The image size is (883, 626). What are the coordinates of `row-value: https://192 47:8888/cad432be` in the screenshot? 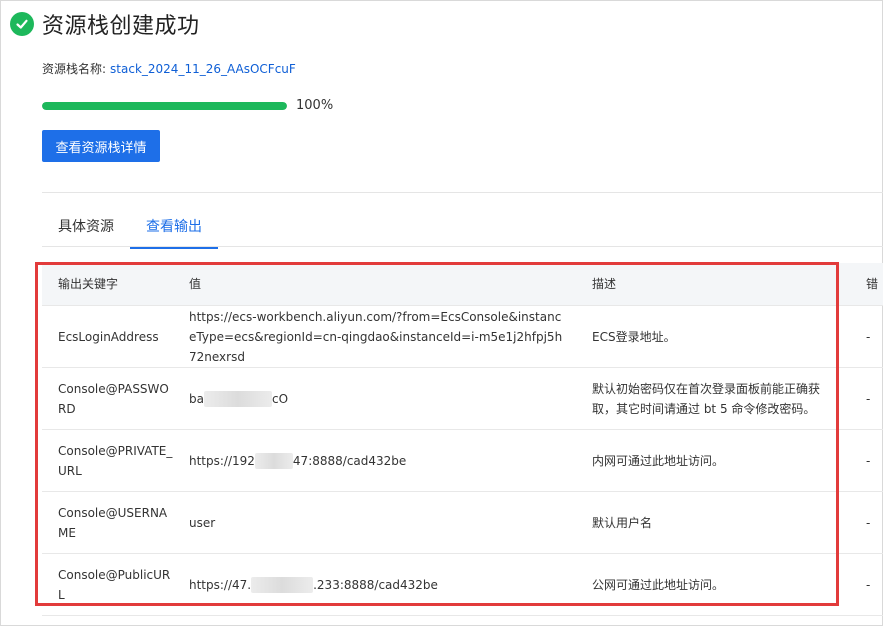 It's located at (374, 461).